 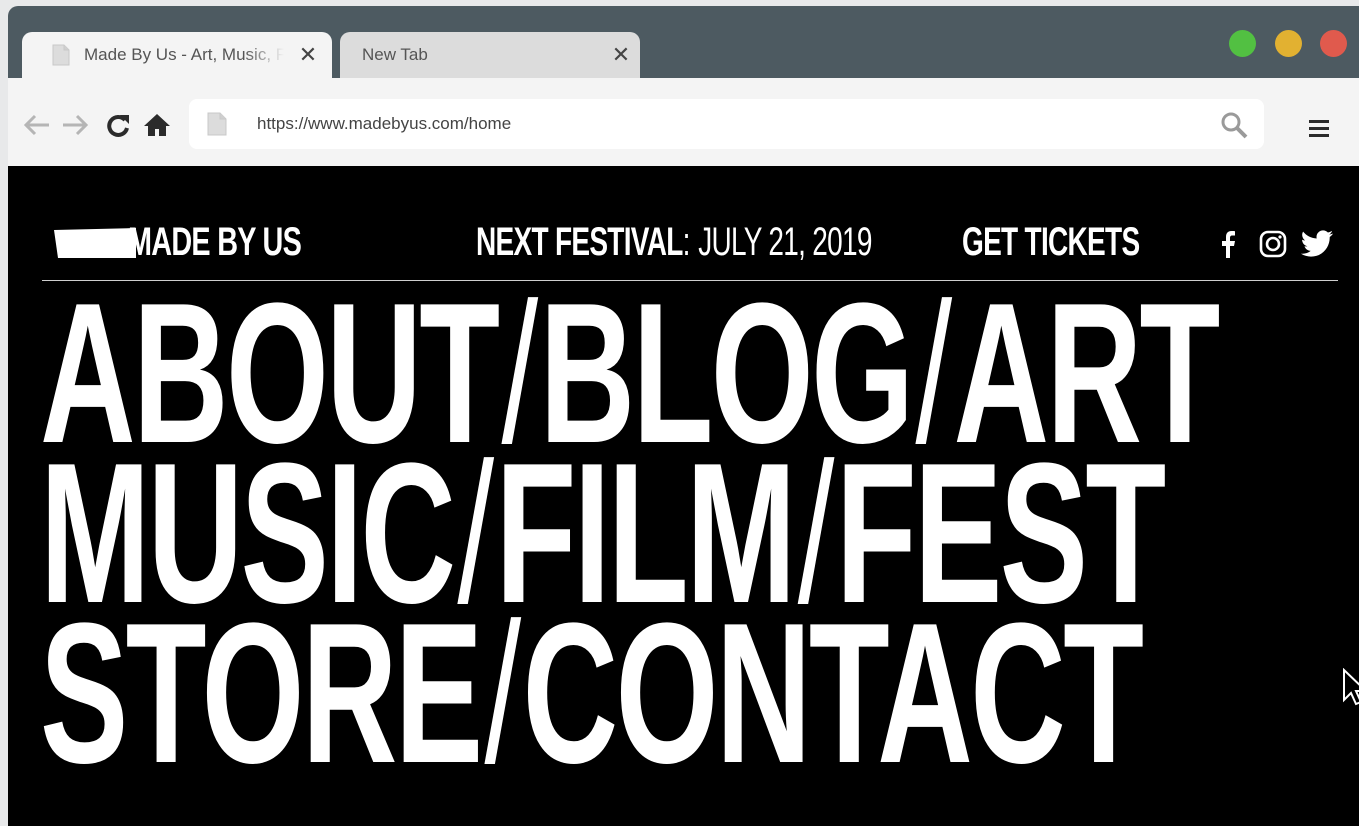 What do you see at coordinates (707, 124) in the screenshot?
I see `url-input` at bounding box center [707, 124].